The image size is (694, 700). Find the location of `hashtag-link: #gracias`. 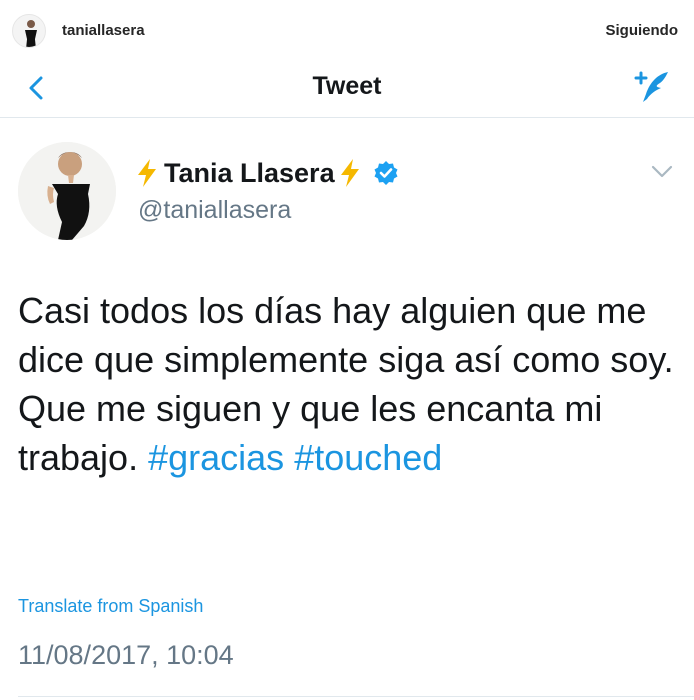

hashtag-link: #gracias is located at coordinates (216, 457).